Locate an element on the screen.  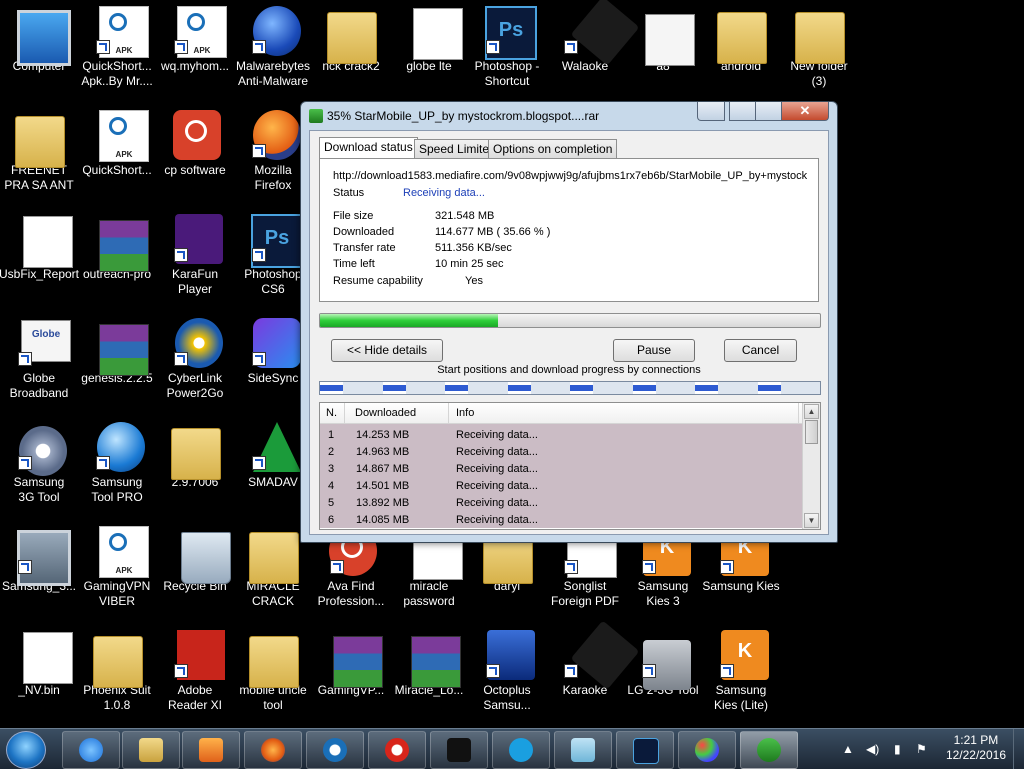
action-center-icon: ⚑ is located at coordinates (921, 749).